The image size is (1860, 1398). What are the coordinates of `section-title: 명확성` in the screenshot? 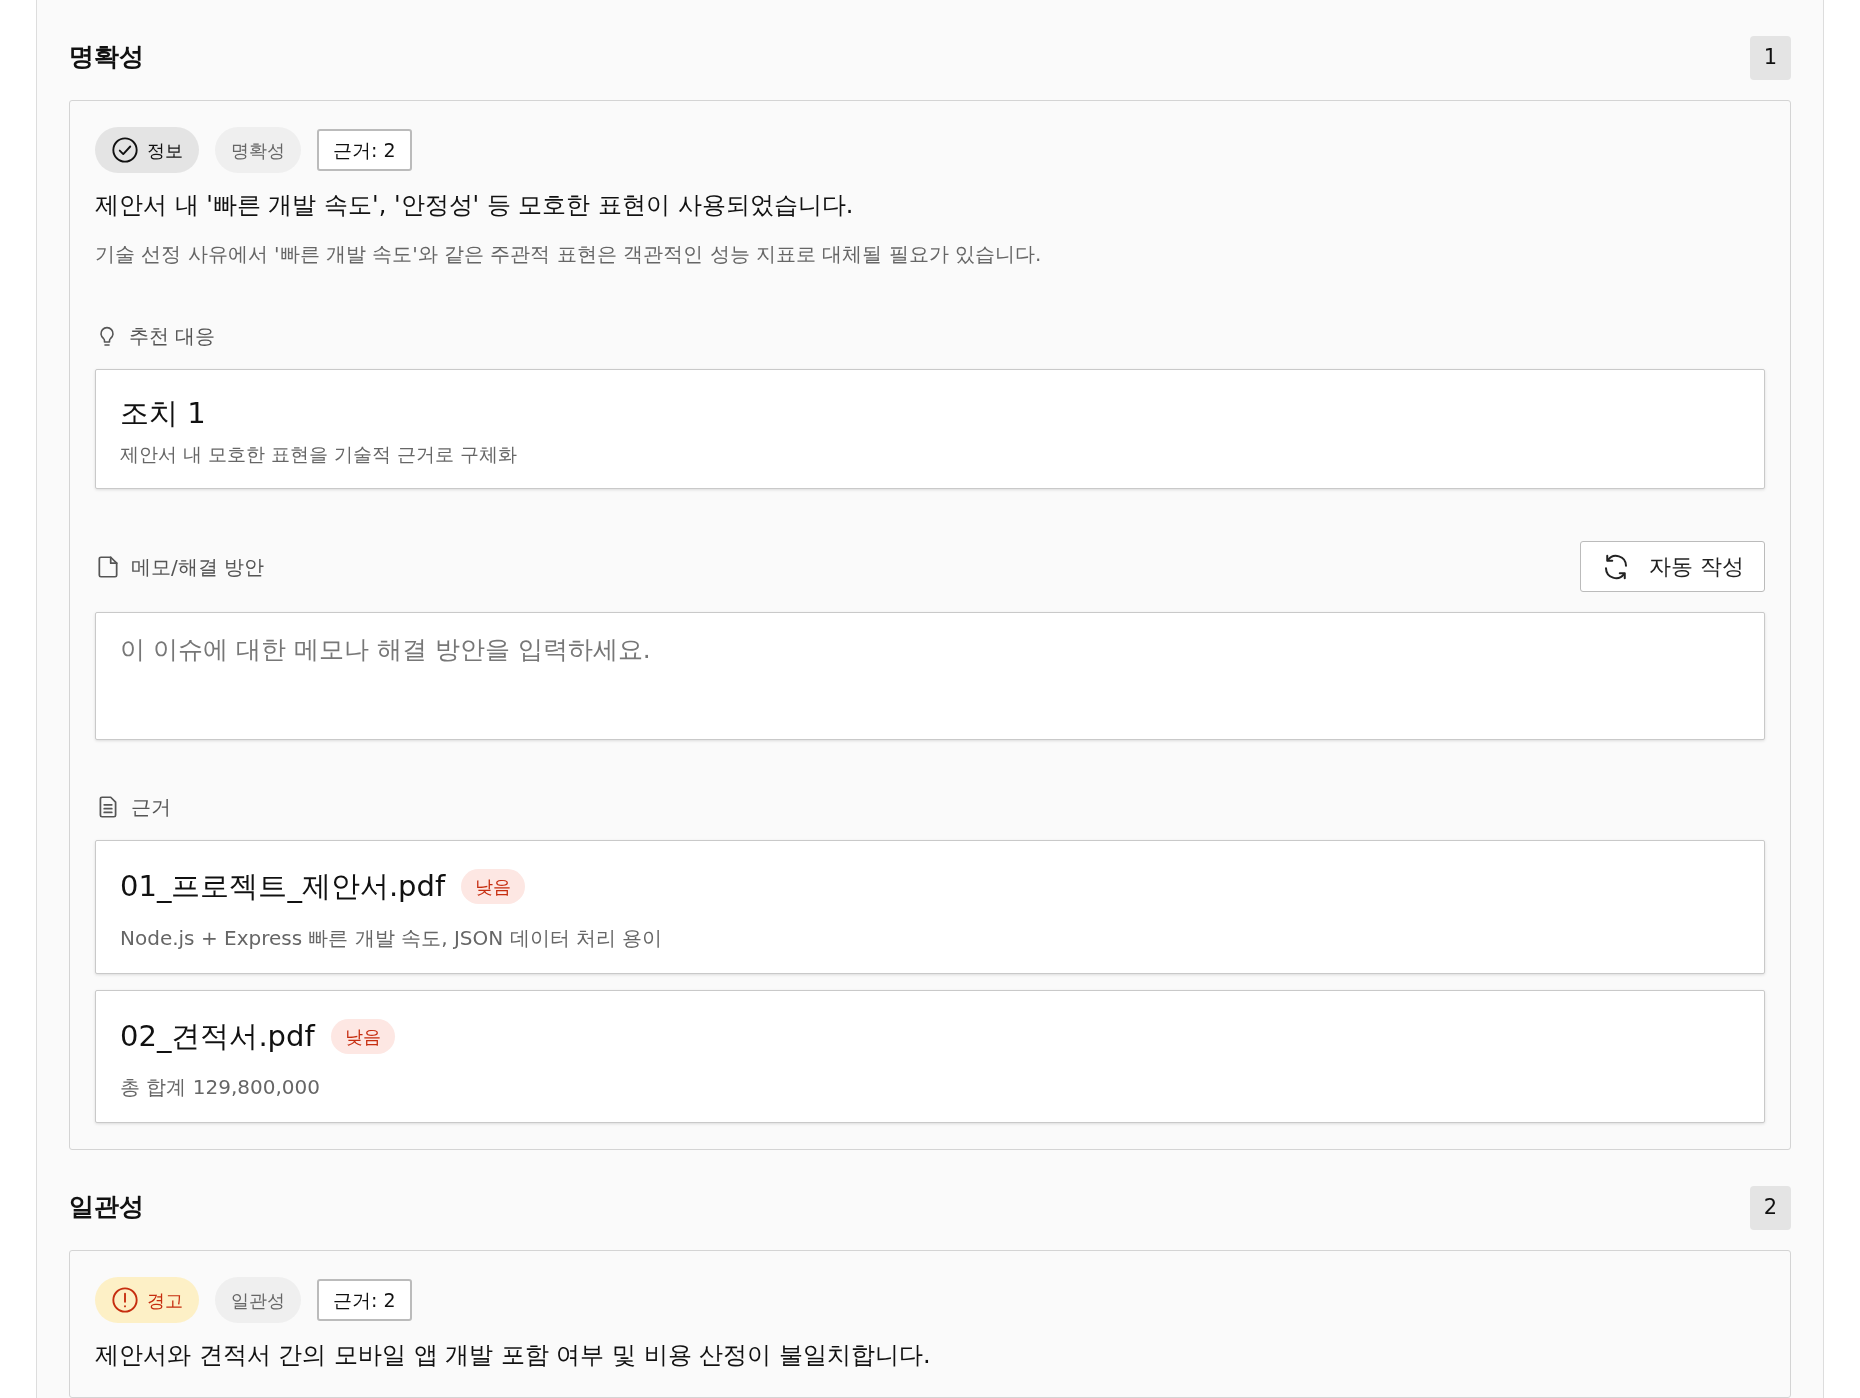 It's located at (106, 57).